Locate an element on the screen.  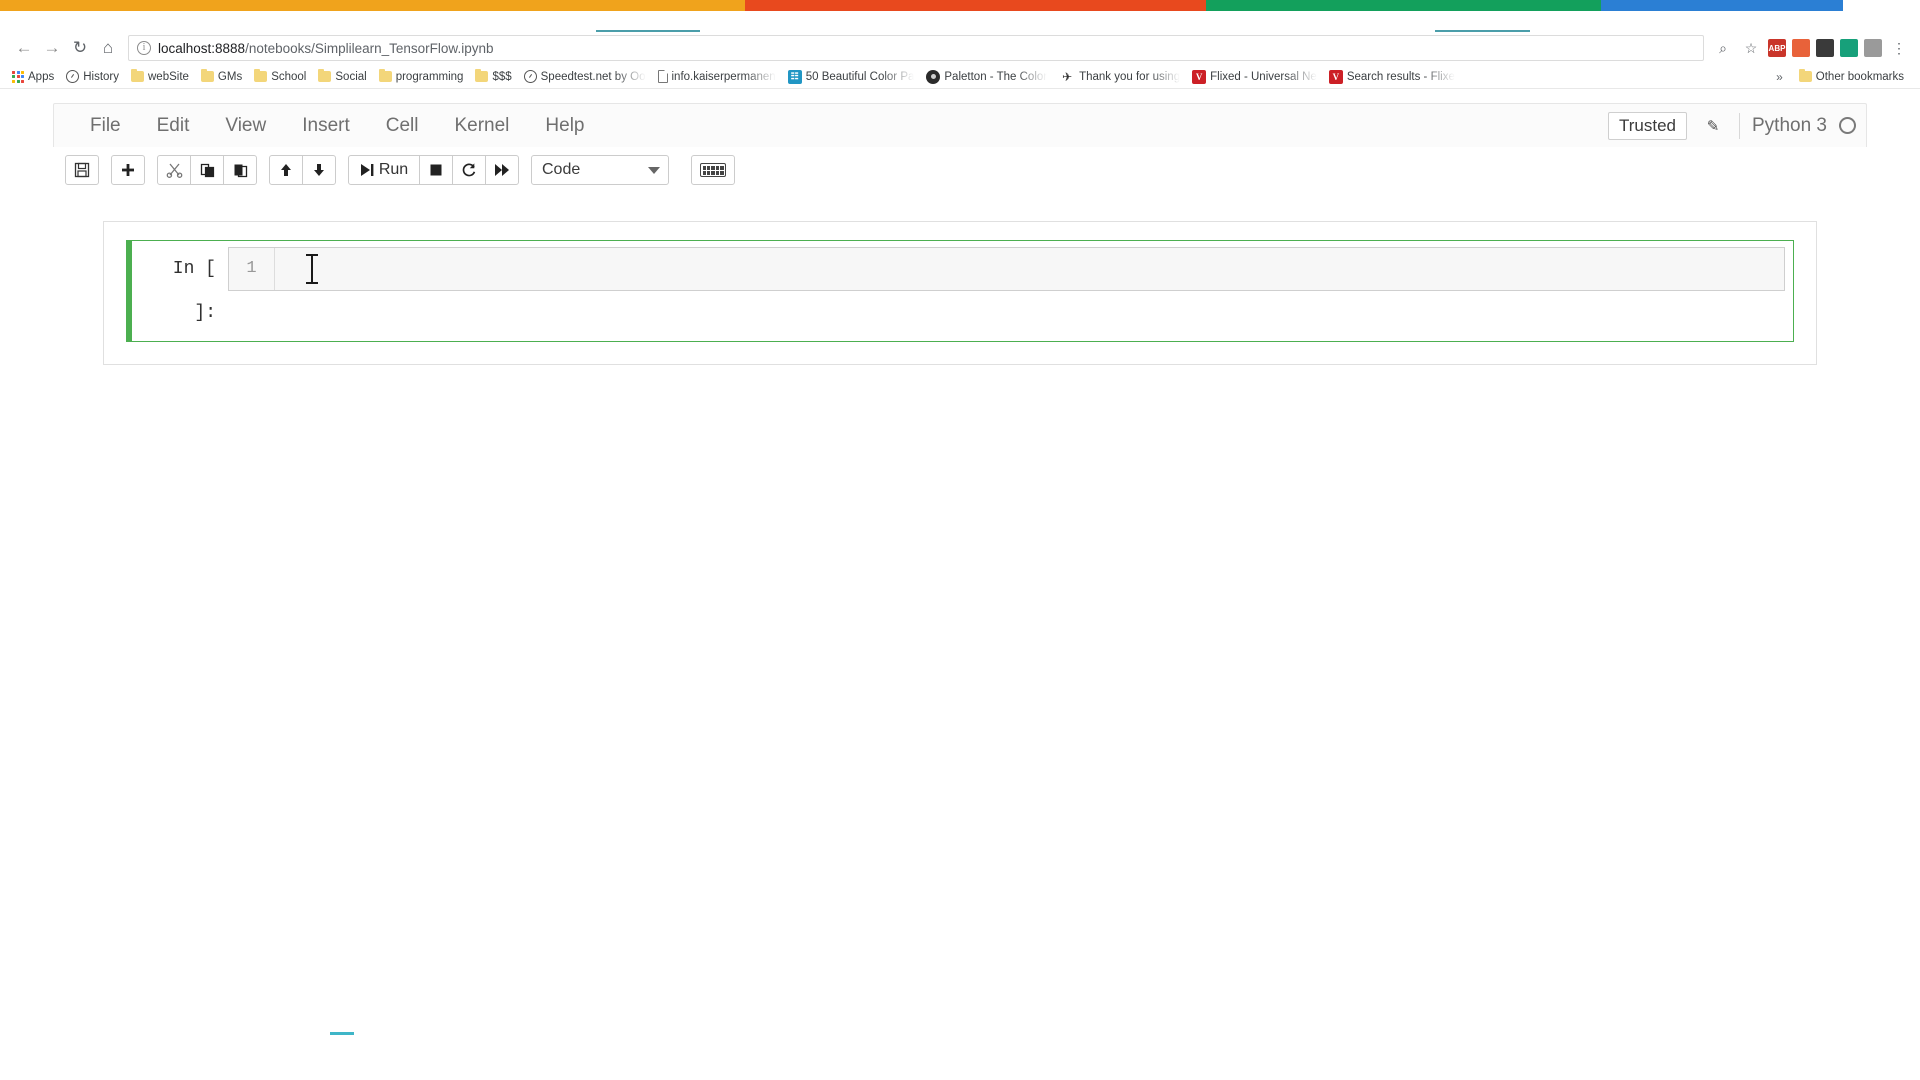
cell-type-select: Code is located at coordinates (600, 170).